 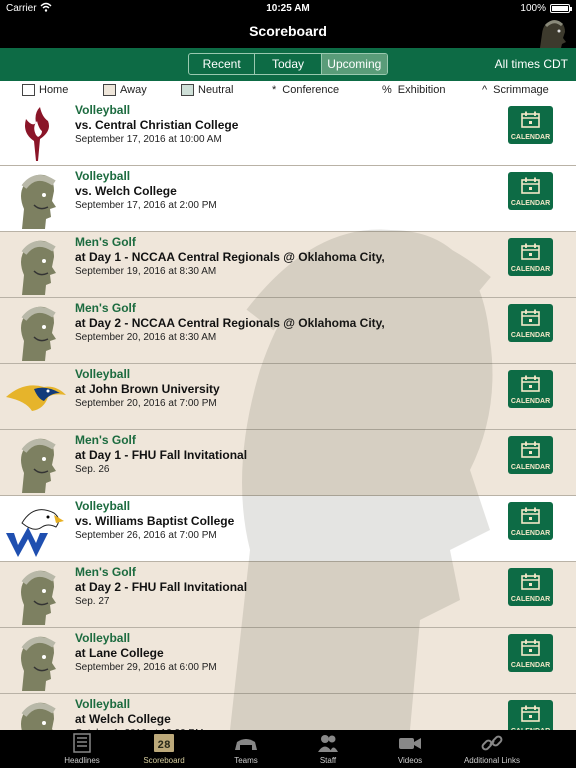 I want to click on scoreboard-icon: 28, so click(x=164, y=743).